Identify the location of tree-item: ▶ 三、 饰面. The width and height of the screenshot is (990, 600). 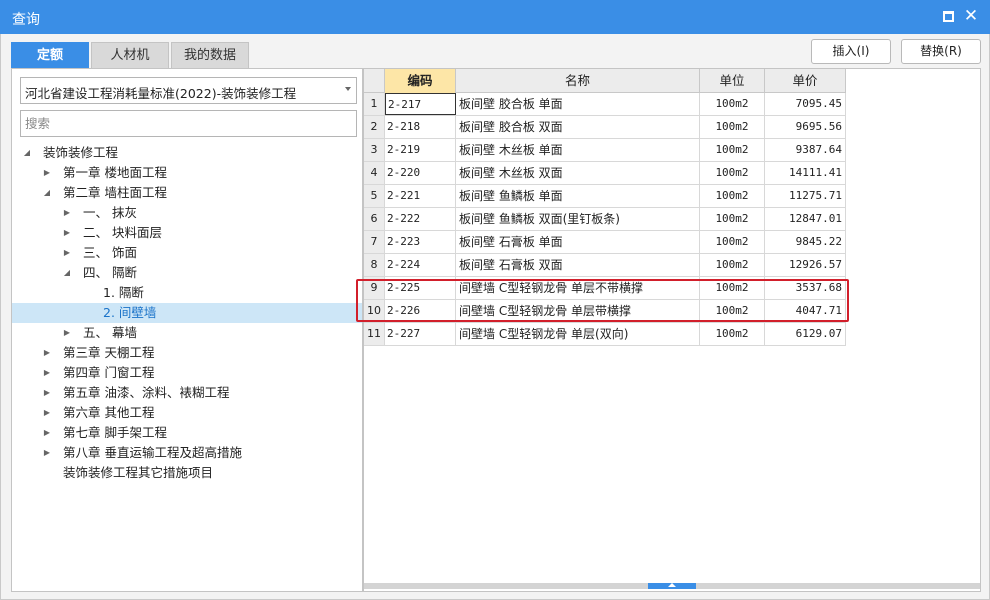
(187, 253).